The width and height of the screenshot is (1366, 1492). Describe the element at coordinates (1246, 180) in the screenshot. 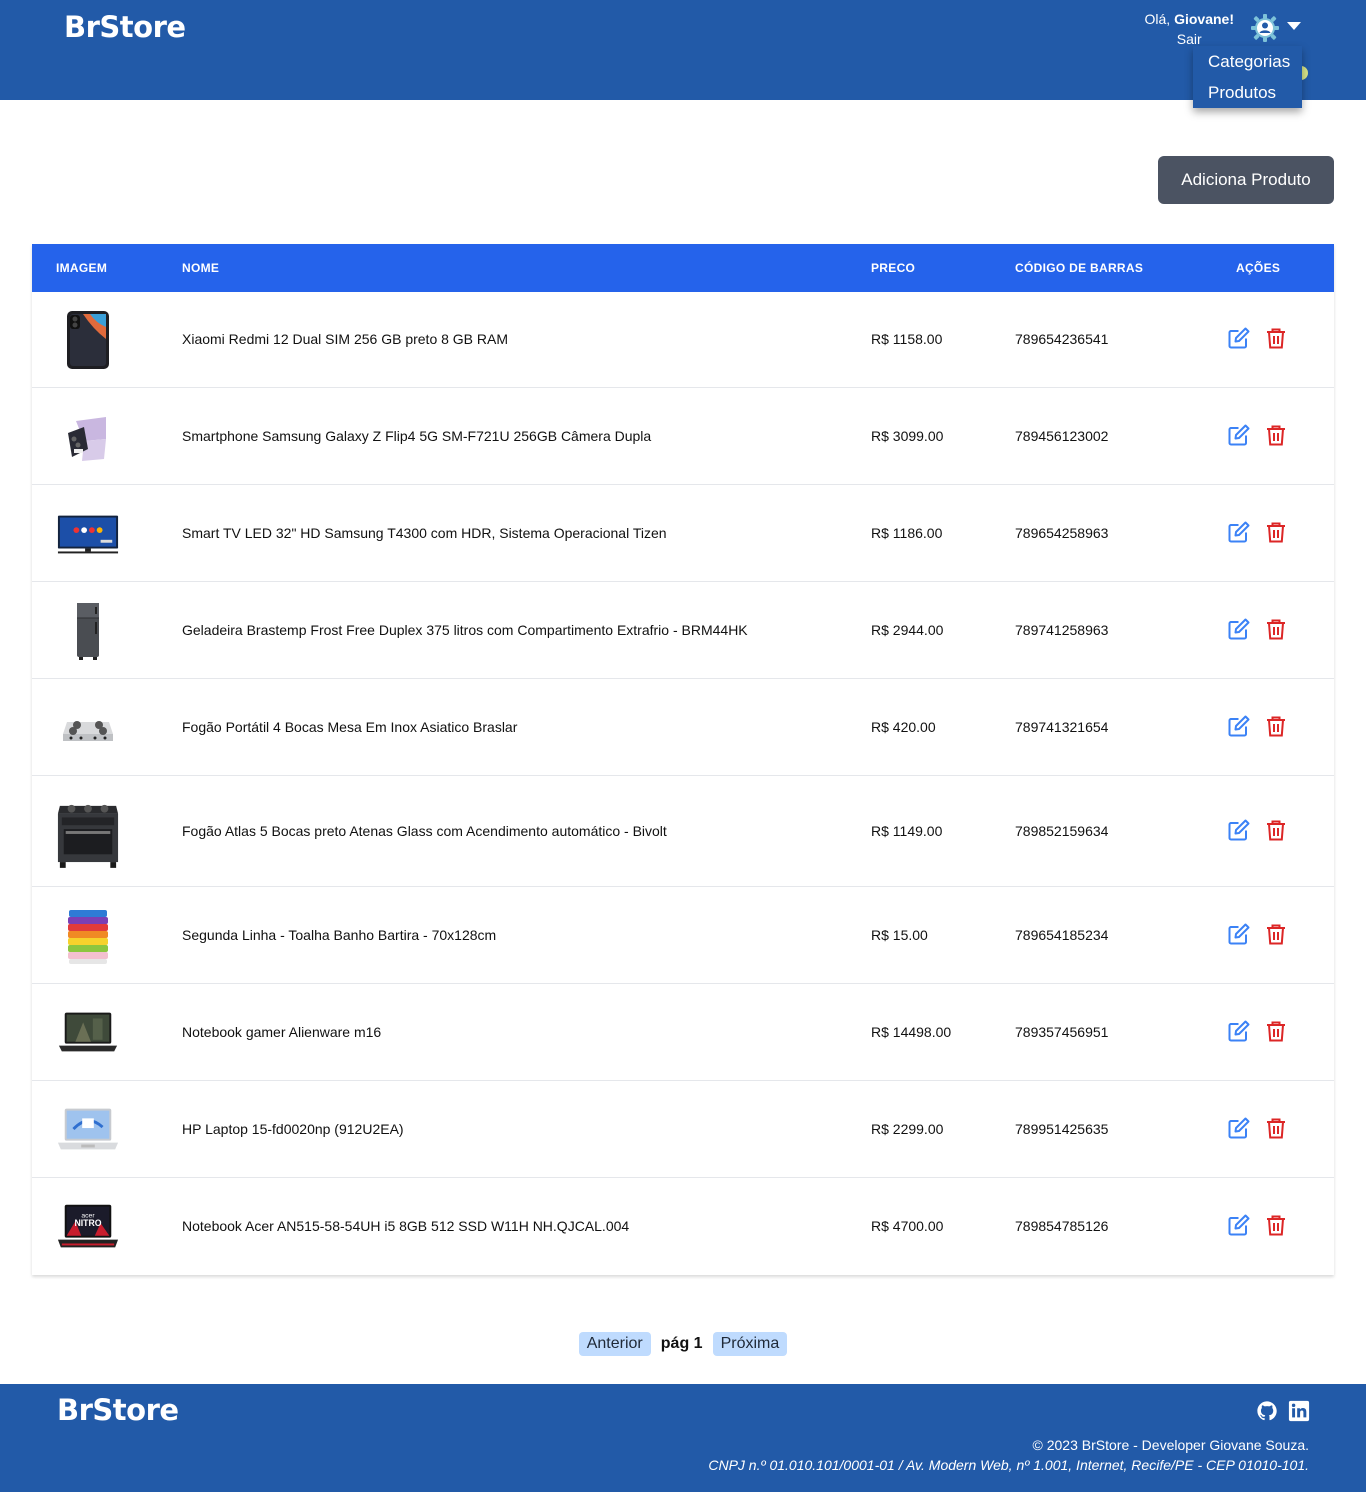

I see `add-product-button: Adiciona Produto` at that location.